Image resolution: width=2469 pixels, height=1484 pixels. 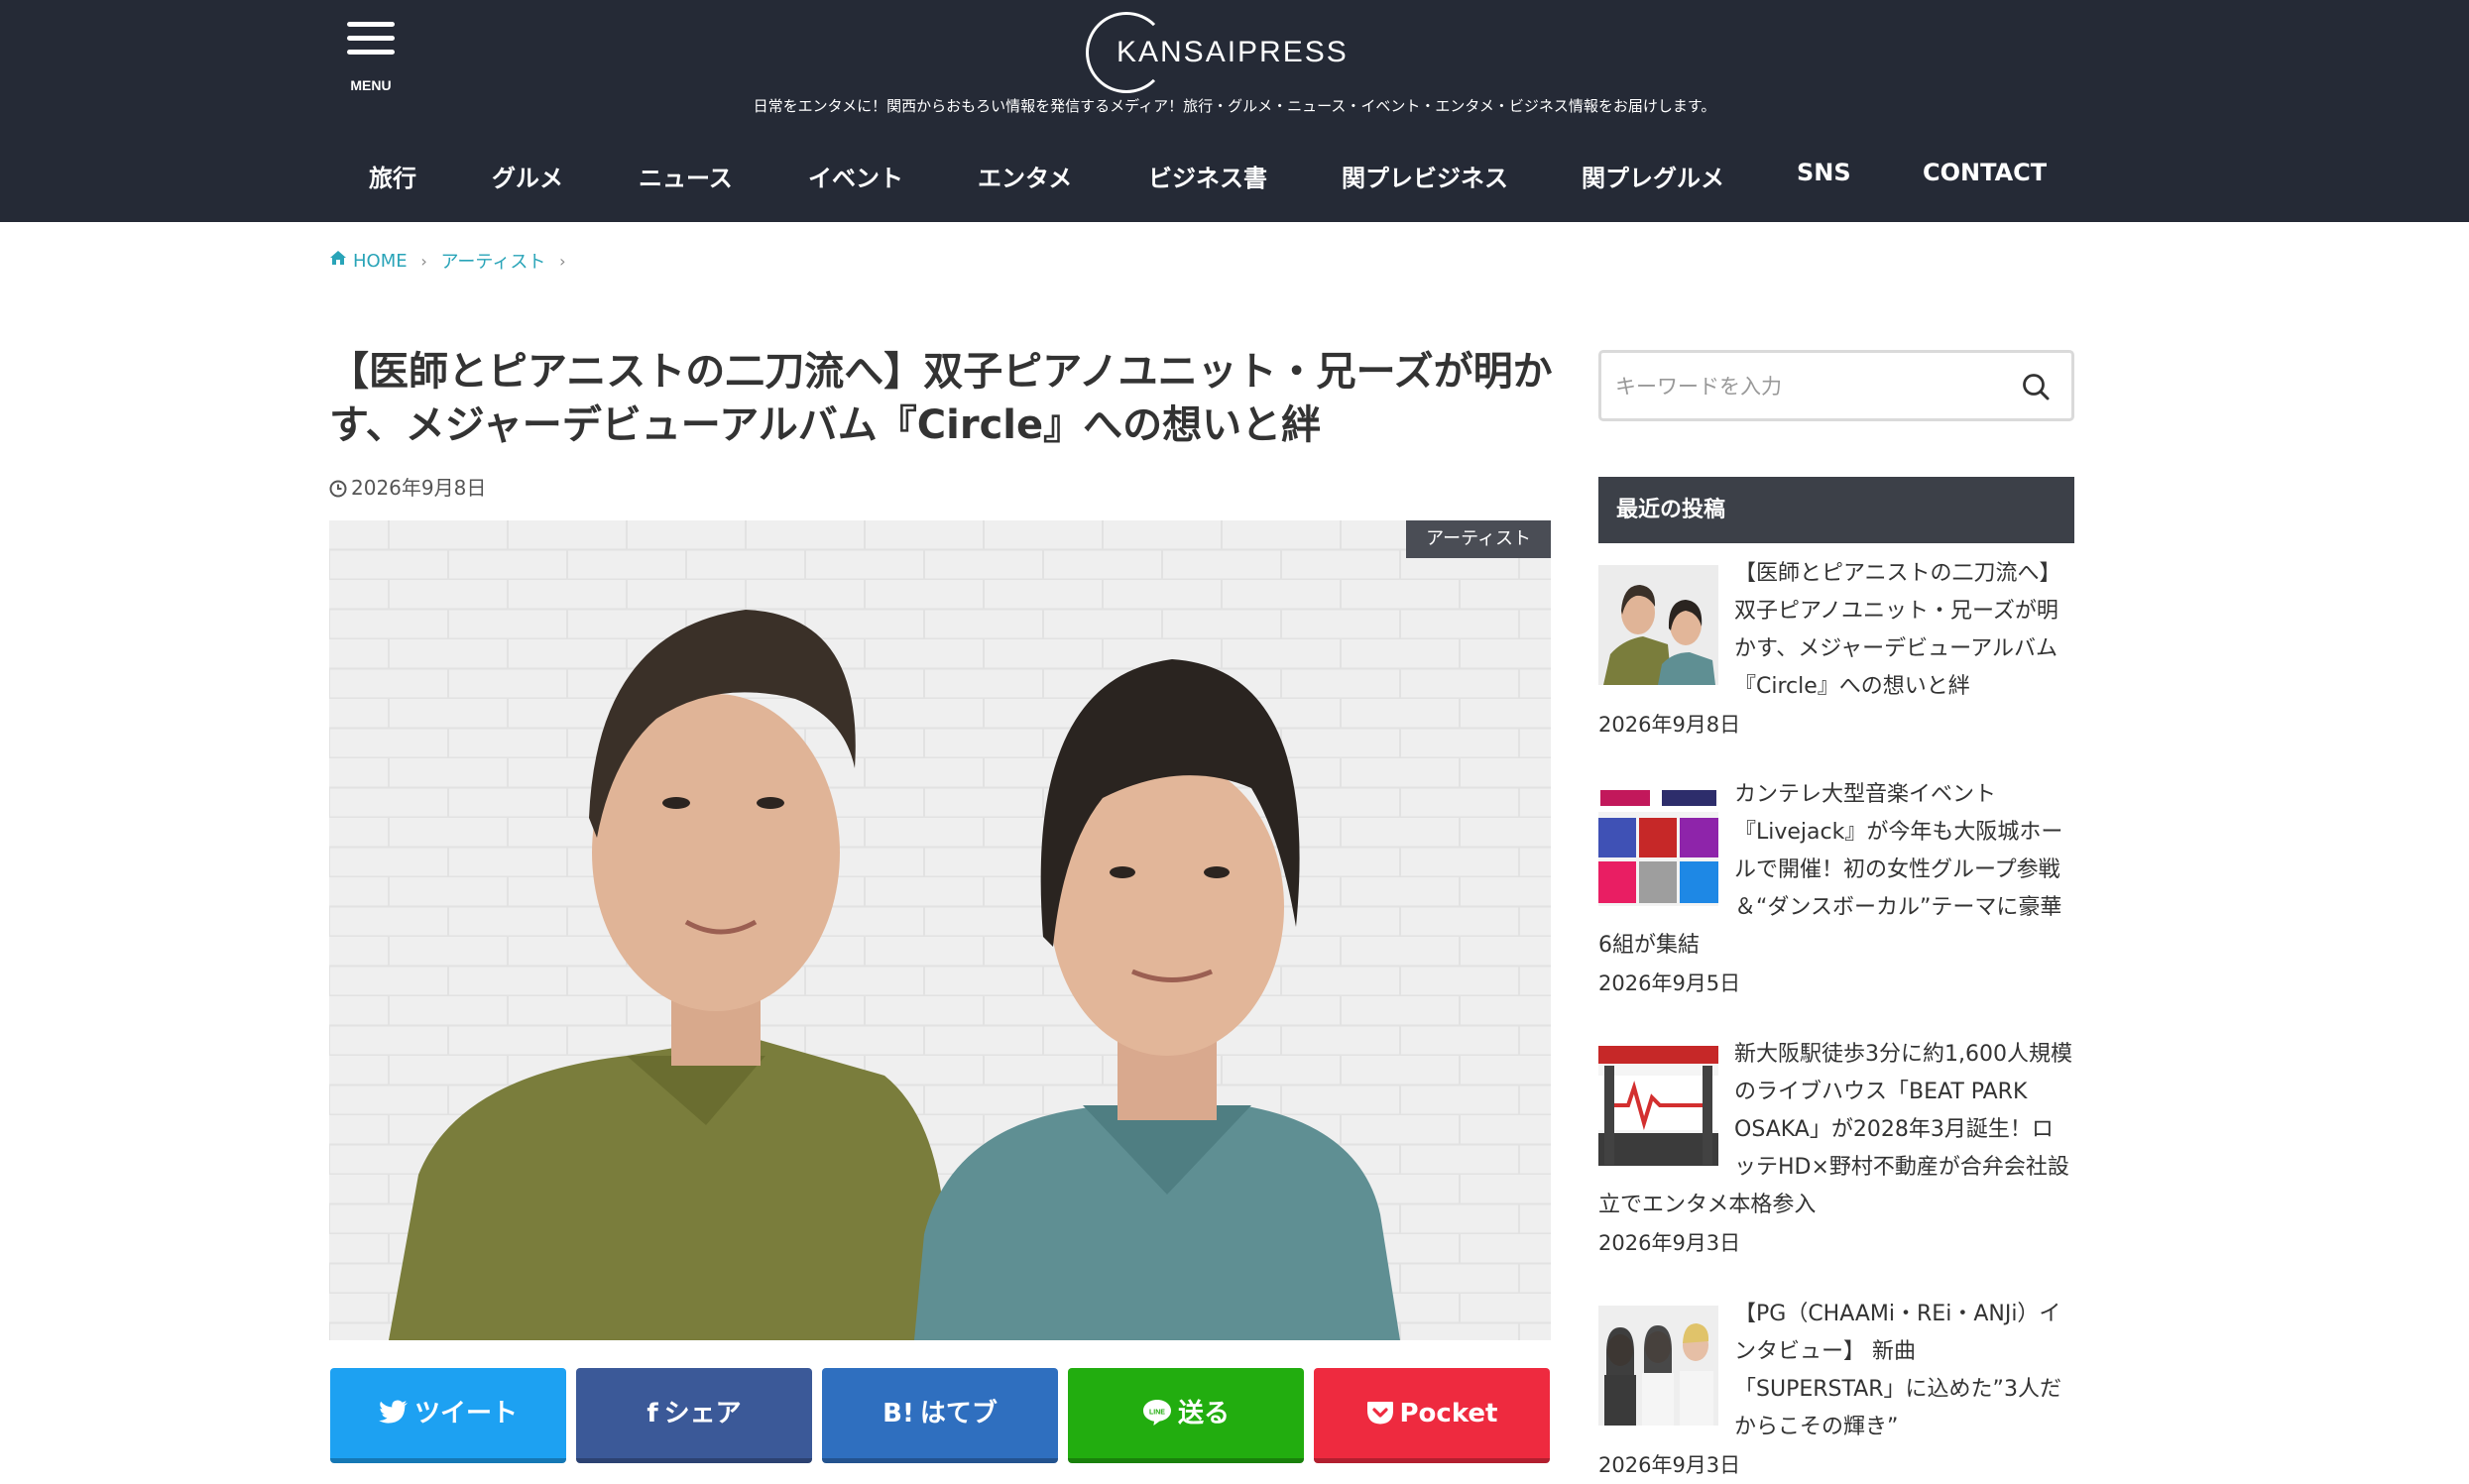 I want to click on breadcrumb-home-label: HOME, so click(x=380, y=261).